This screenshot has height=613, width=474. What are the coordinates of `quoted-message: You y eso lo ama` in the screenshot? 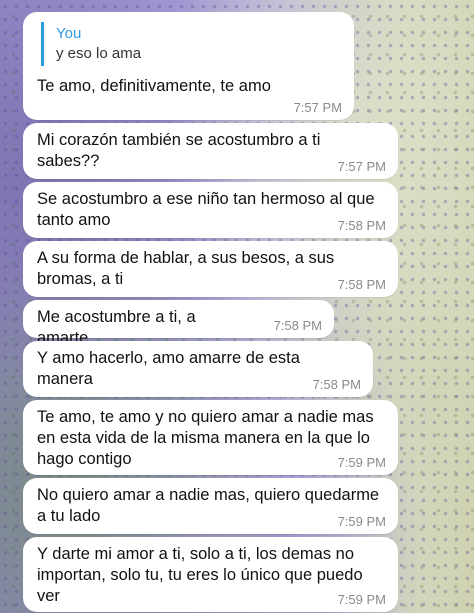 It's located at (191, 44).